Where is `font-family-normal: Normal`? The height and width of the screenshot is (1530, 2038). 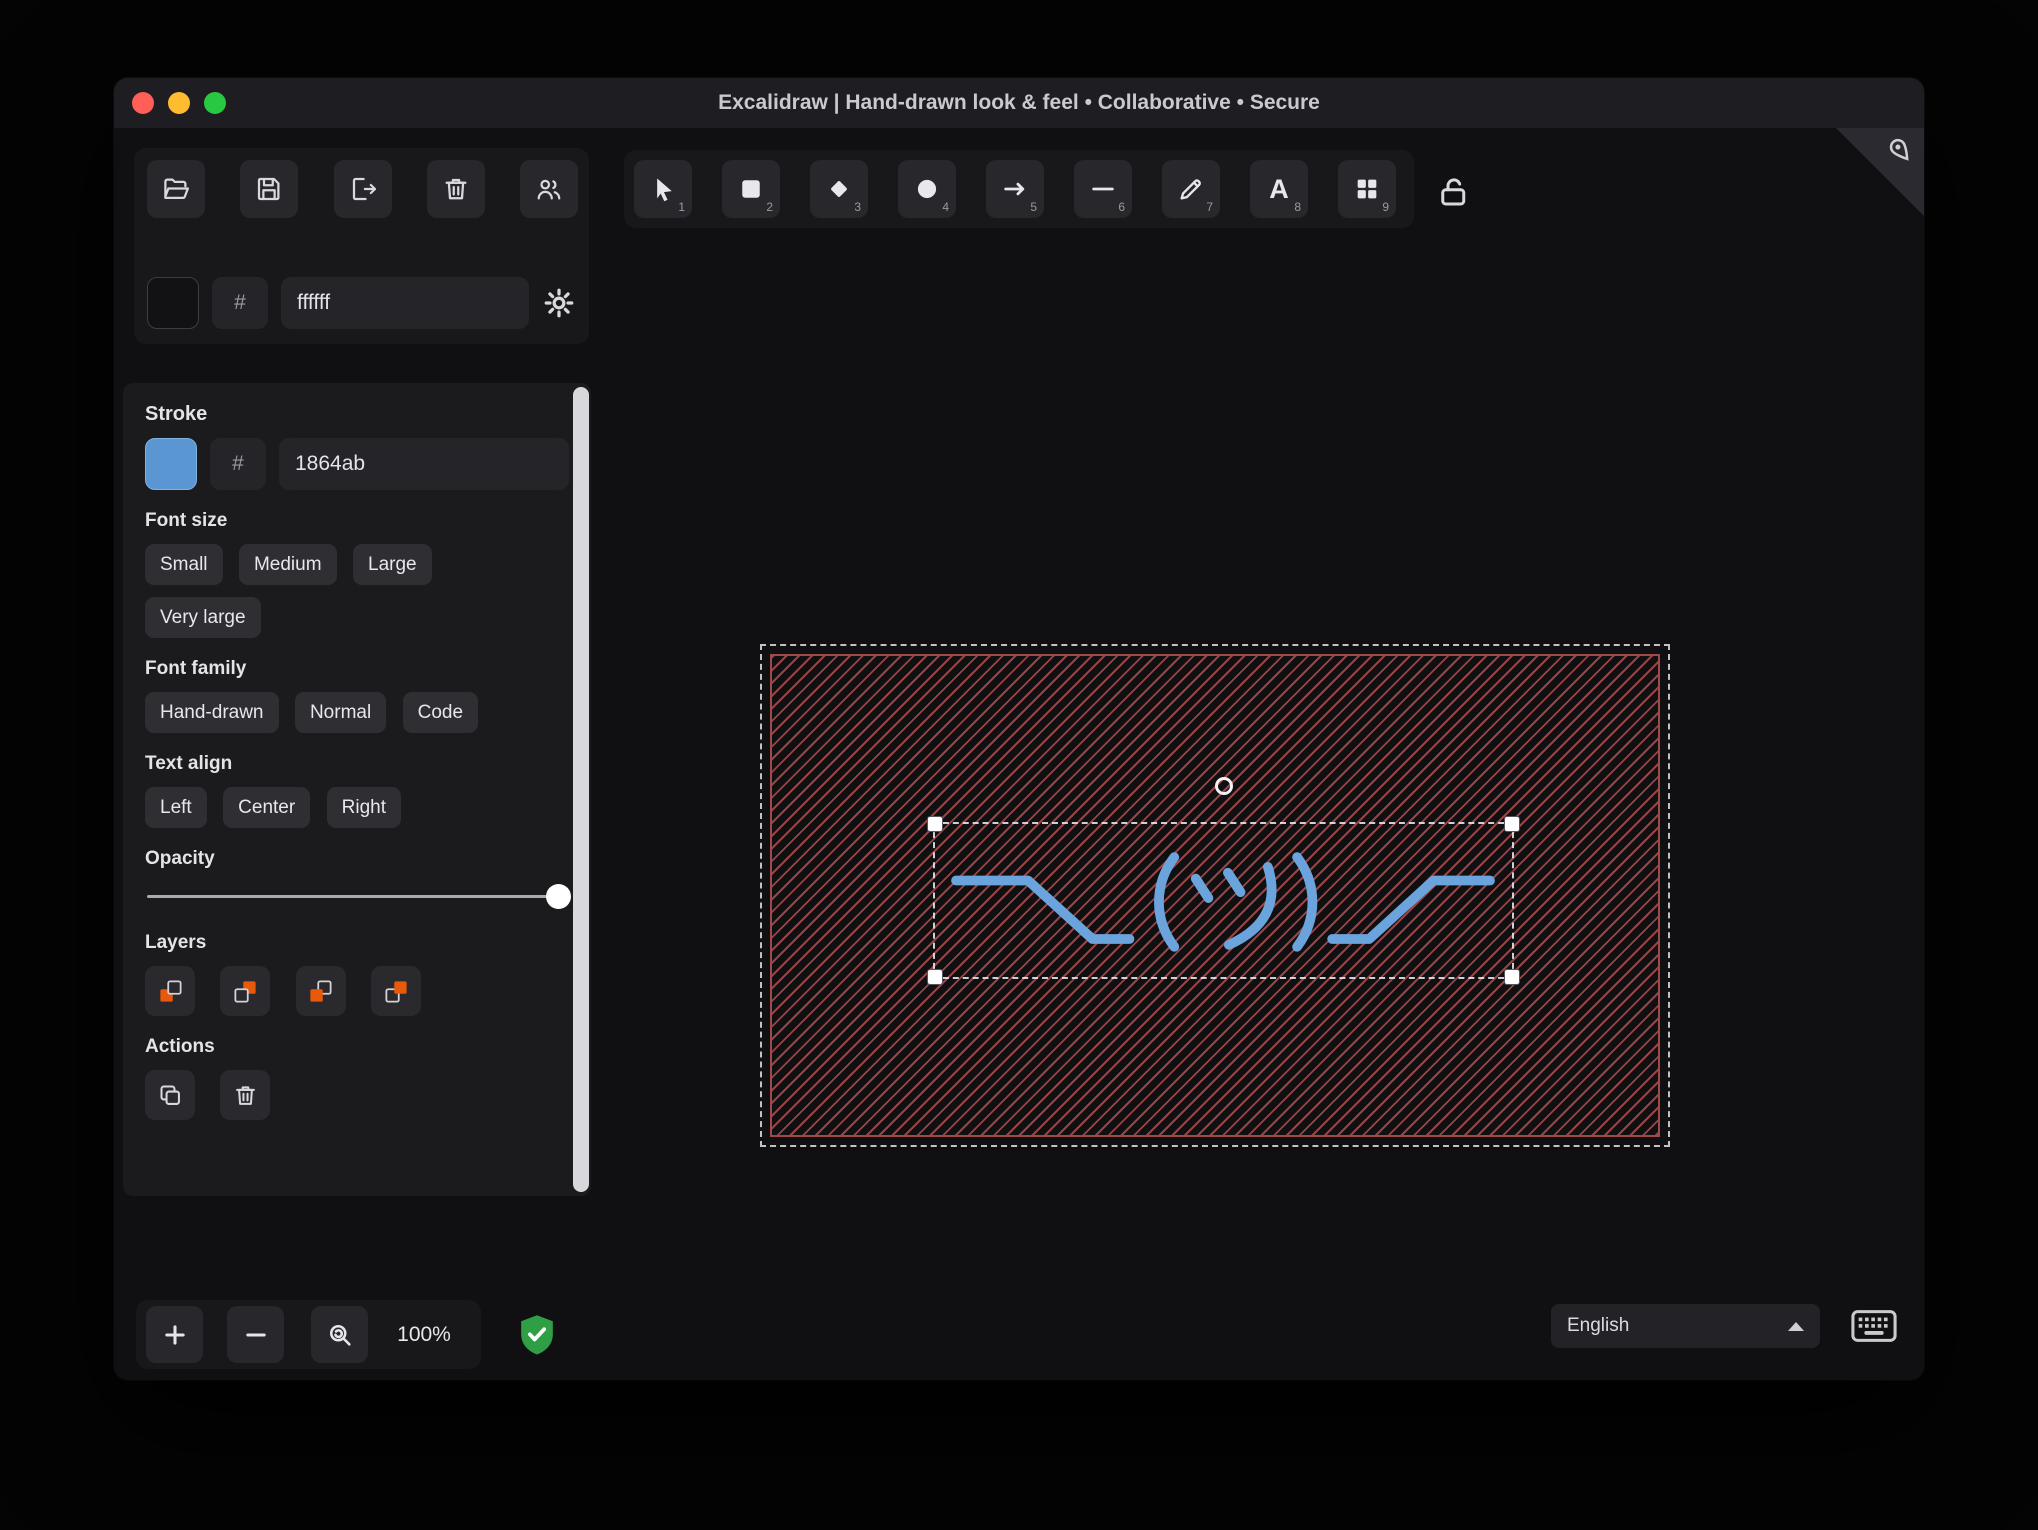 font-family-normal: Normal is located at coordinates (340, 712).